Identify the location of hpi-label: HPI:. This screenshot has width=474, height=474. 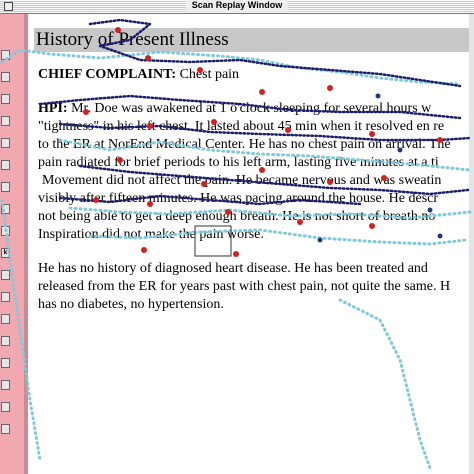
(53, 108).